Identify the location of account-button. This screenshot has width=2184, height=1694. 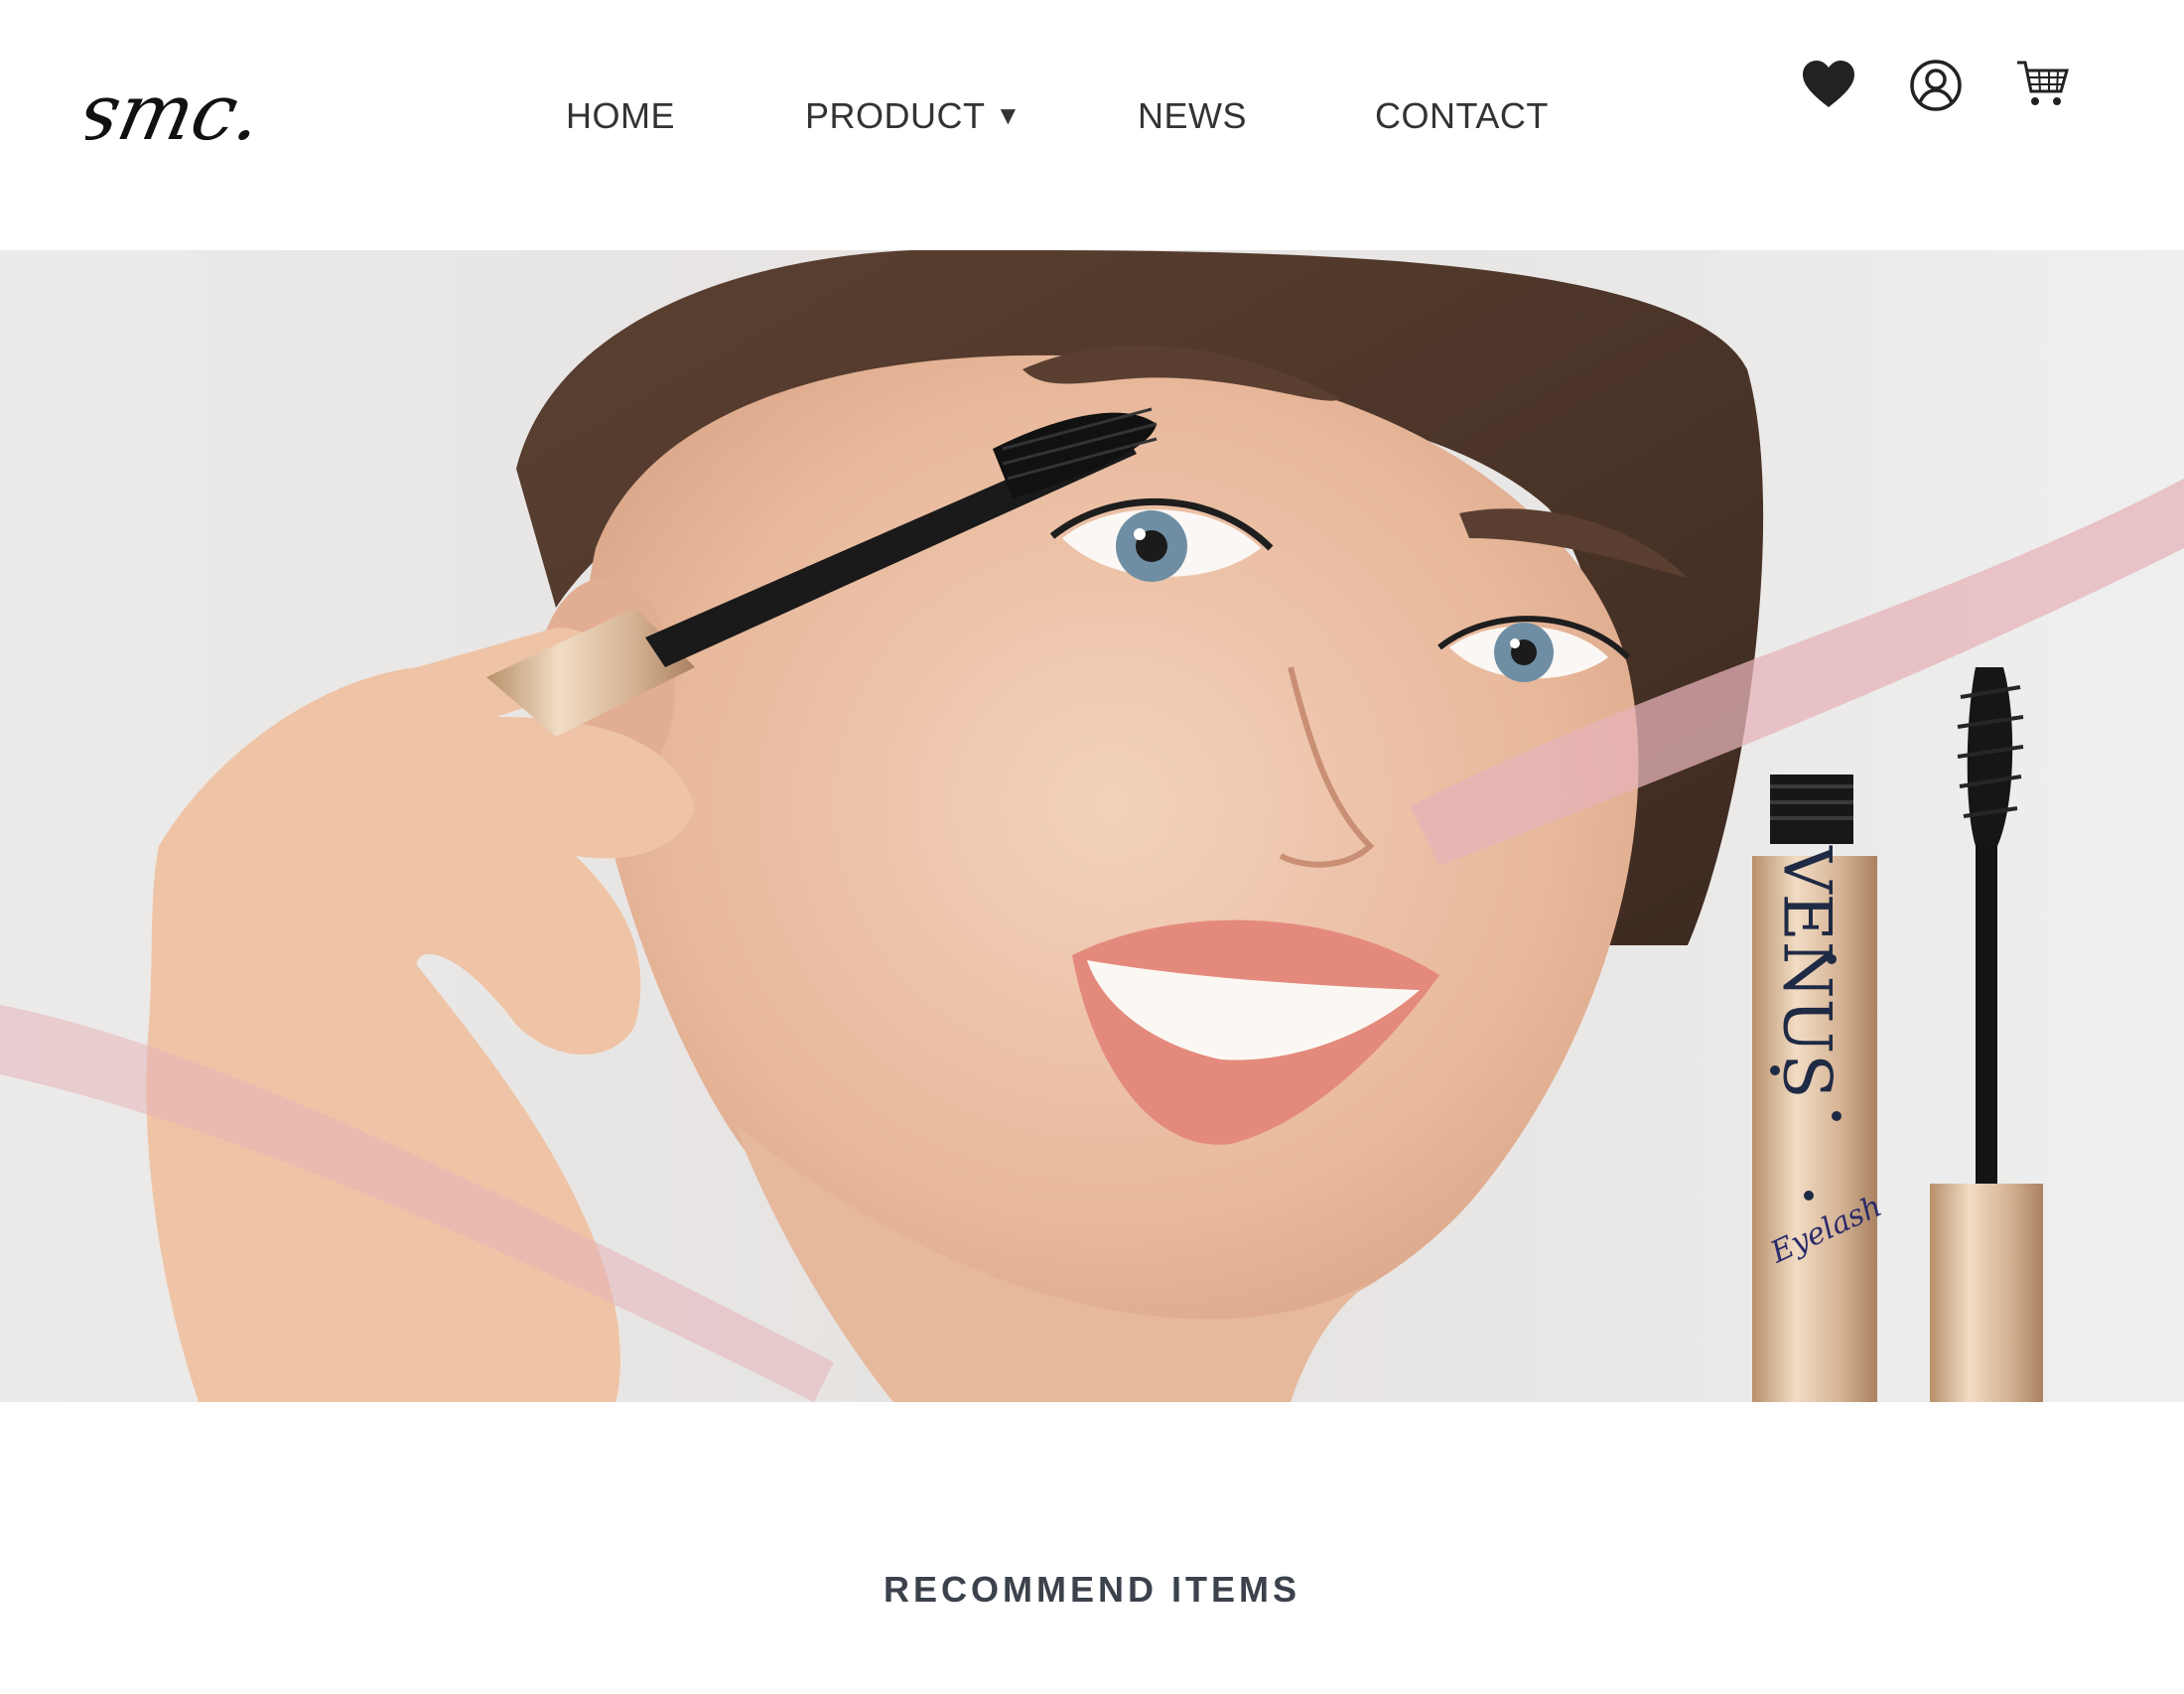
(1936, 86).